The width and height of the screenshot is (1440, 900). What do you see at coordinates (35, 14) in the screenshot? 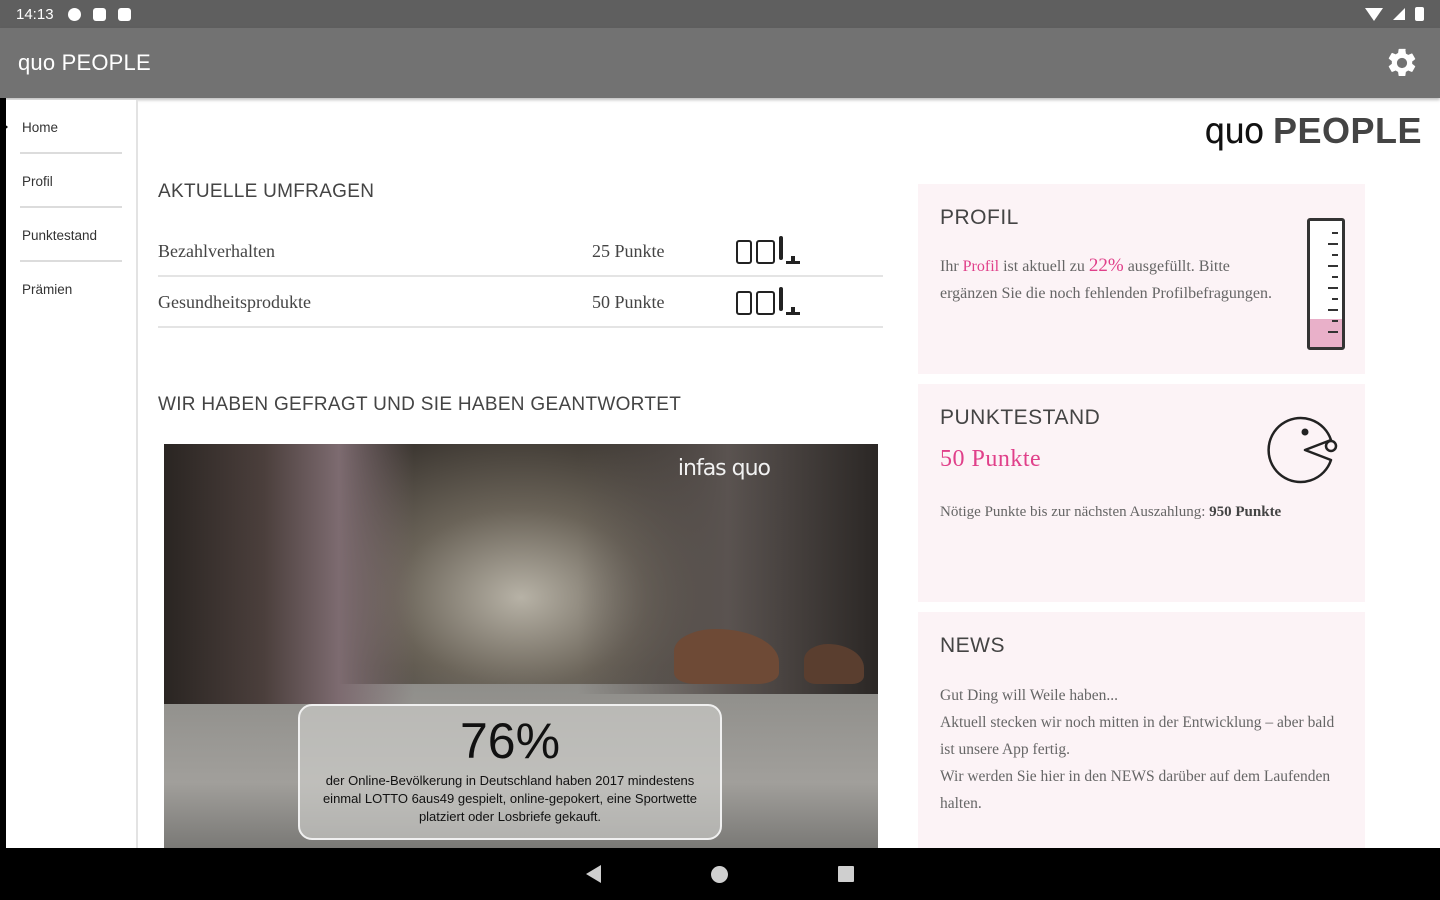
I see `status-time: 14:13` at bounding box center [35, 14].